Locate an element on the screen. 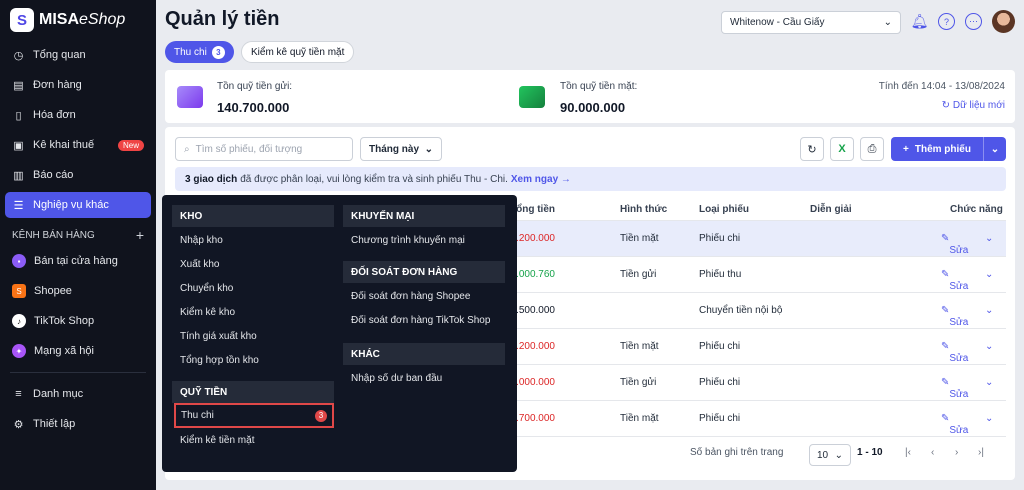  sidebar-item-settings: ⚙ Thiết lập is located at coordinates (78, 424).